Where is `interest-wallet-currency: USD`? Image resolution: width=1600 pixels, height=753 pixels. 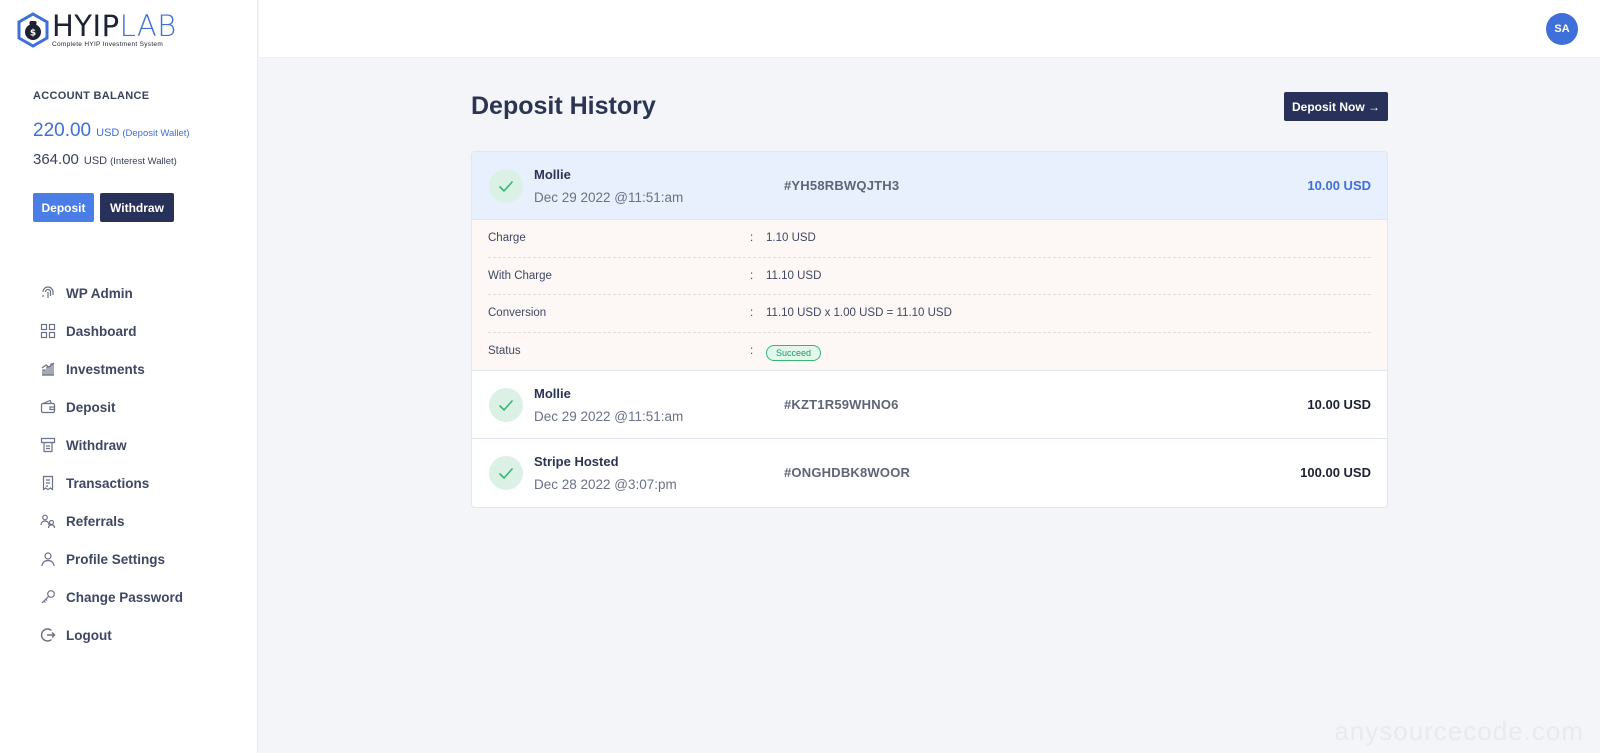
interest-wallet-currency: USD is located at coordinates (95, 161).